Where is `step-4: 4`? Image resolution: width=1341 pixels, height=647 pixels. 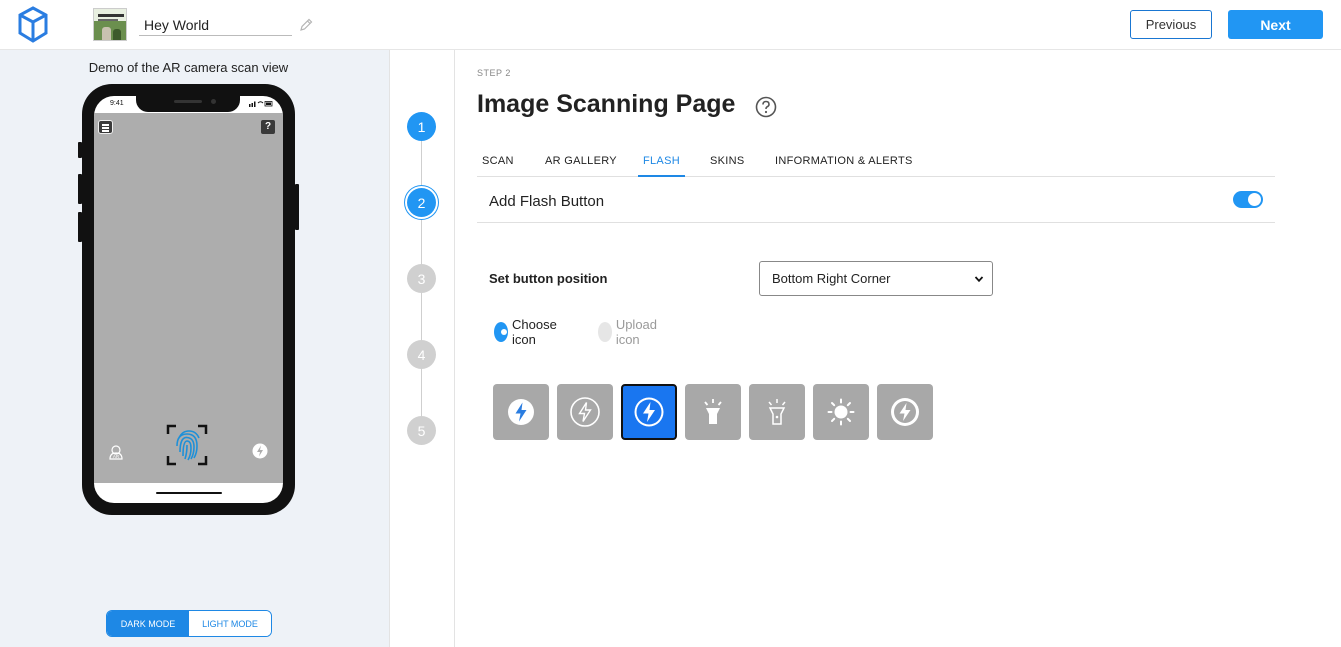
step-4: 4 is located at coordinates (421, 354).